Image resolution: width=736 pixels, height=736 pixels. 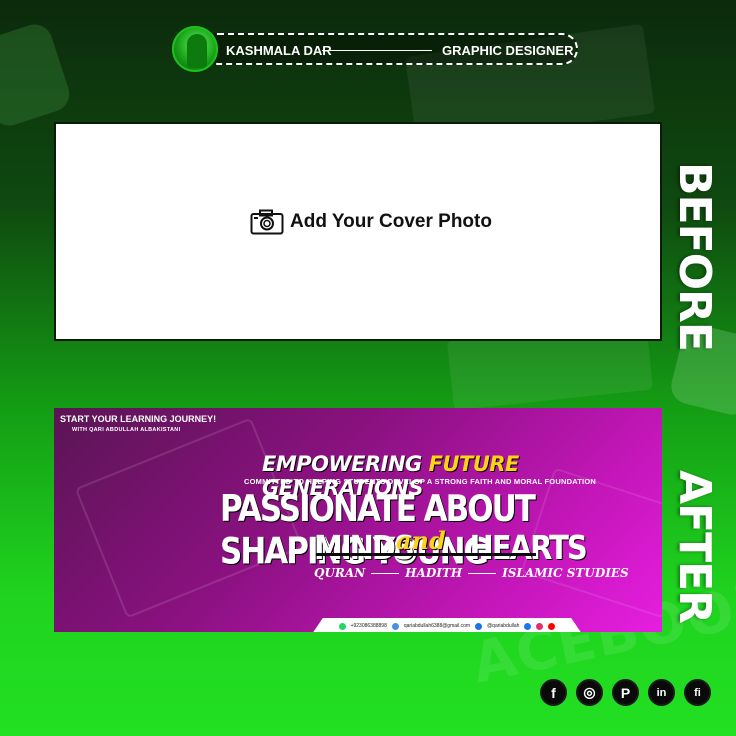 What do you see at coordinates (421, 540) in the screenshot?
I see `banner-script-word: and` at bounding box center [421, 540].